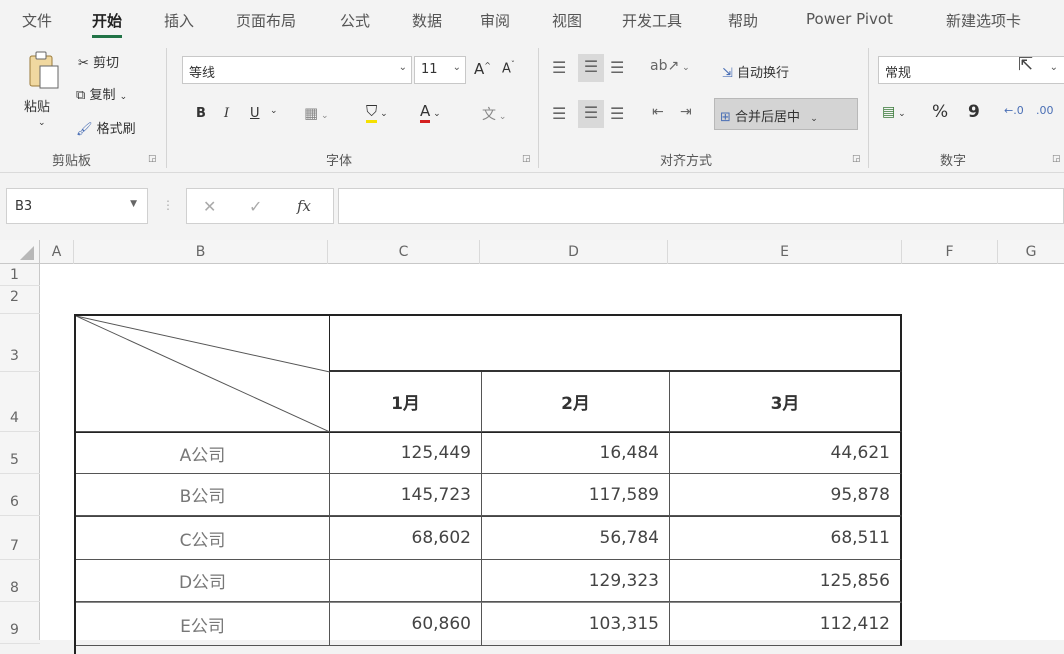 This screenshot has height=654, width=1064. Describe the element at coordinates (201, 113) in the screenshot. I see `bold-button: B` at that location.